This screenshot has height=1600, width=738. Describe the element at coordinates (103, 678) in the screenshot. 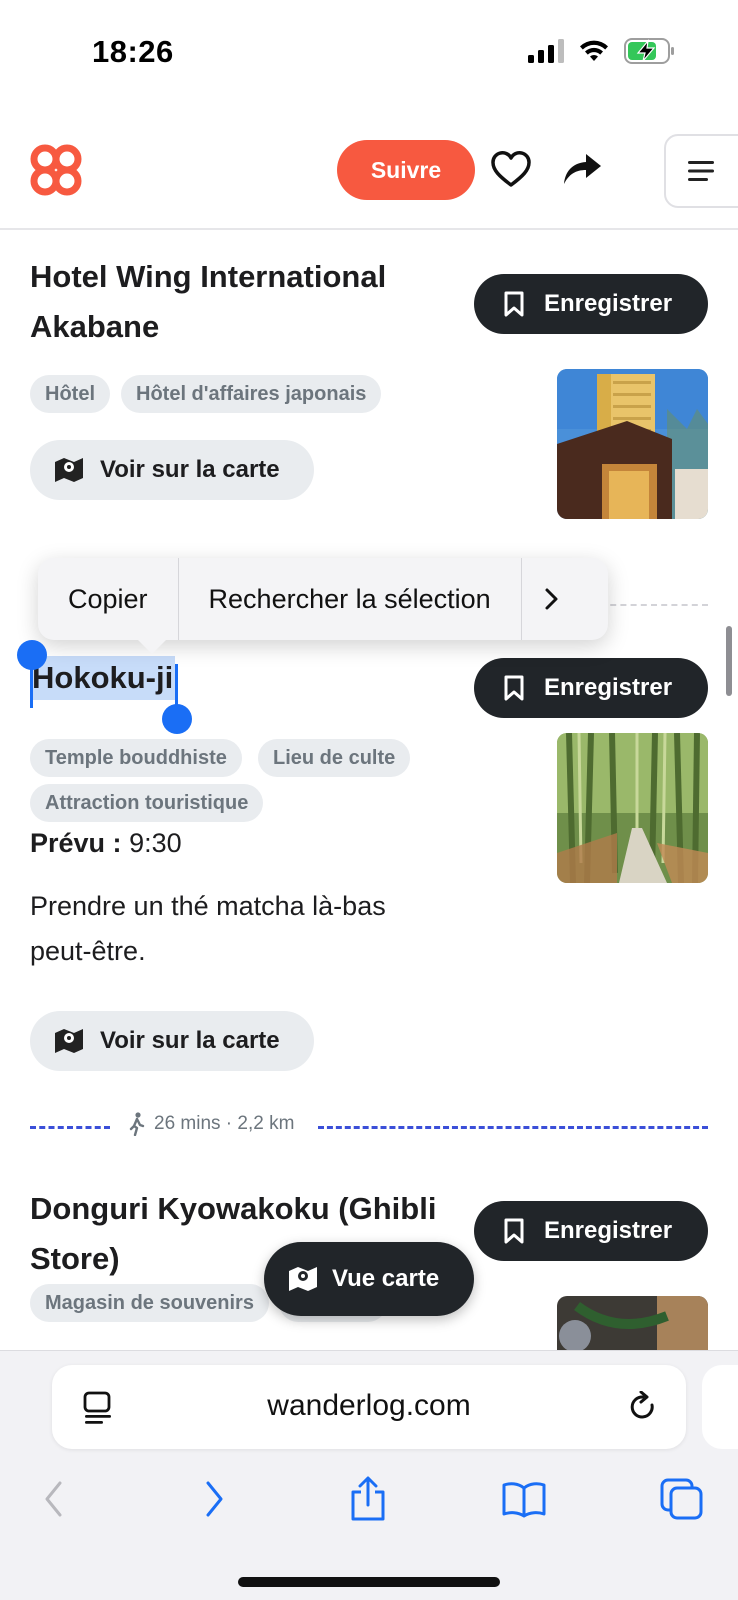

I see `place-title-selected: Hokoku-ji` at that location.